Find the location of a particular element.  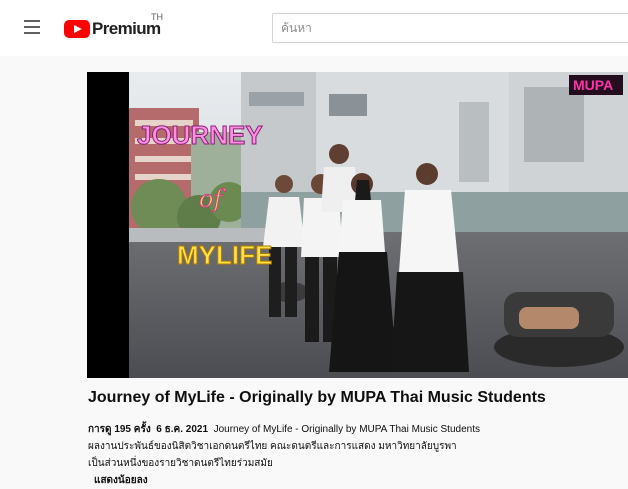

description-line-3: เป็นส่วนหนึ่งของรายวิชาดนตรีไทยร่วมสมัย is located at coordinates (180, 463).